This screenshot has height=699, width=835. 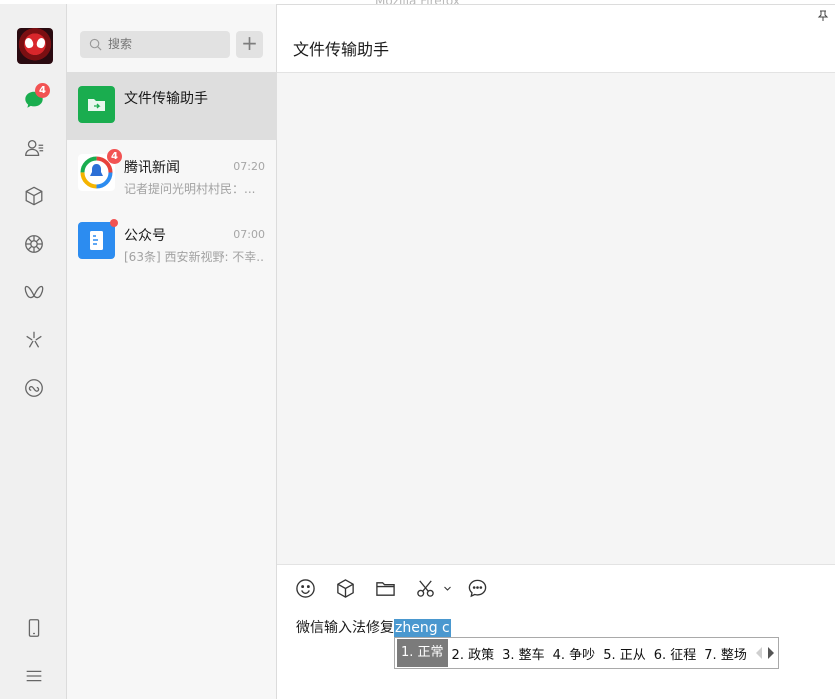 I want to click on ime-candidate: 7. 整场, so click(x=725, y=653).